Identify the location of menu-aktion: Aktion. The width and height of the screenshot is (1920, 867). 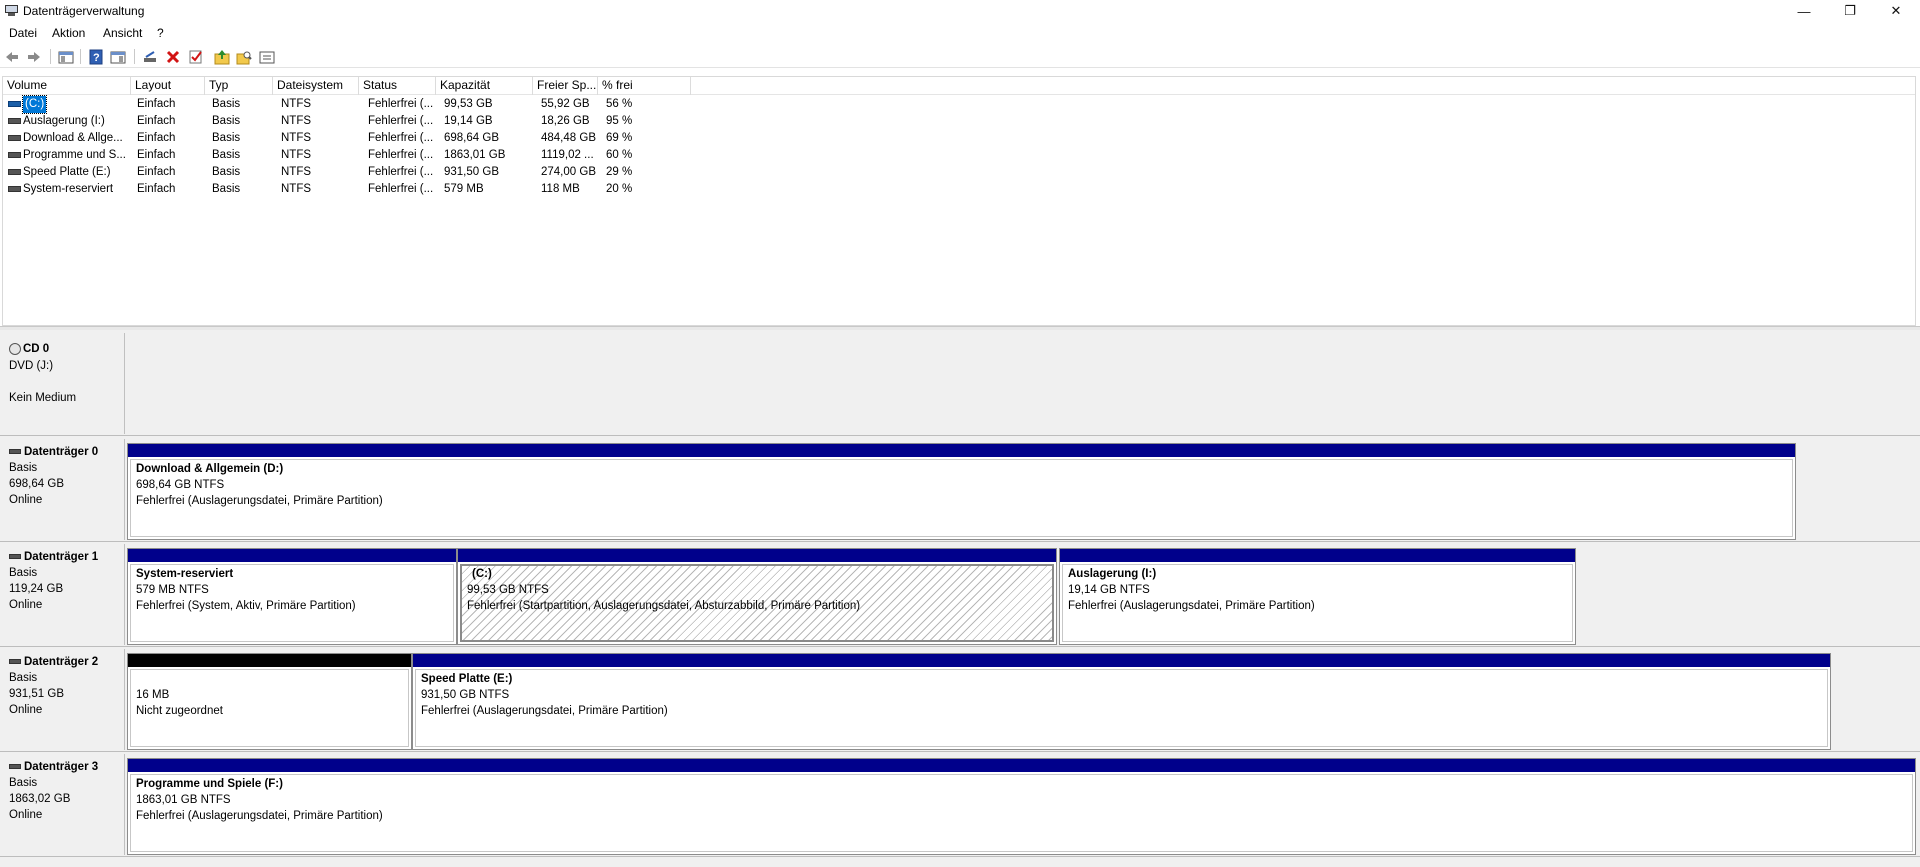
(68, 33).